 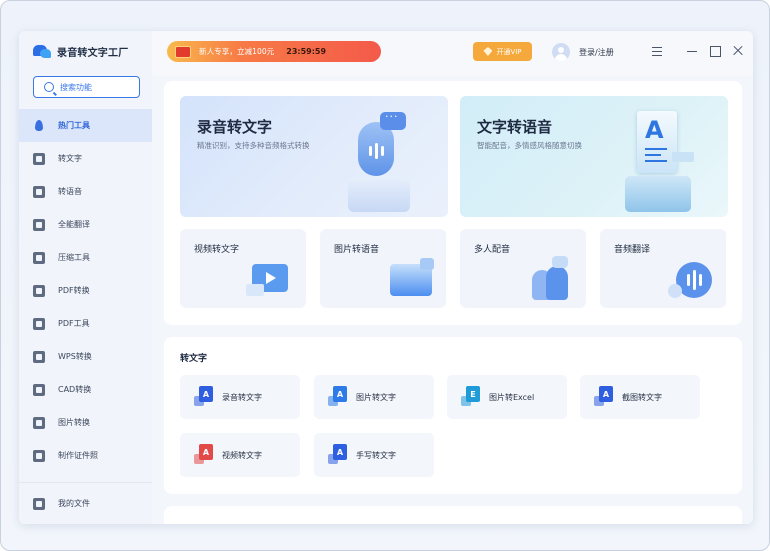 I want to click on feature-label: 多人配音, so click(x=492, y=250).